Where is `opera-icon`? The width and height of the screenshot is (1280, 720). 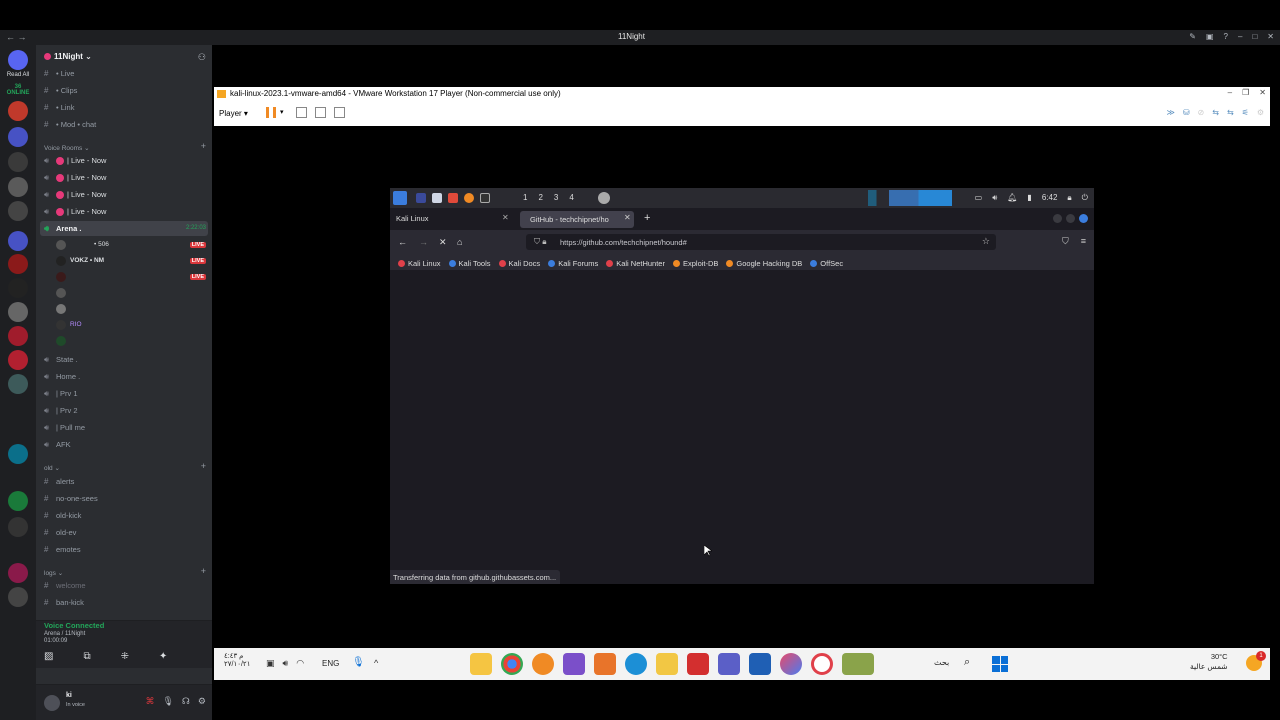
opera-icon is located at coordinates (822, 664).